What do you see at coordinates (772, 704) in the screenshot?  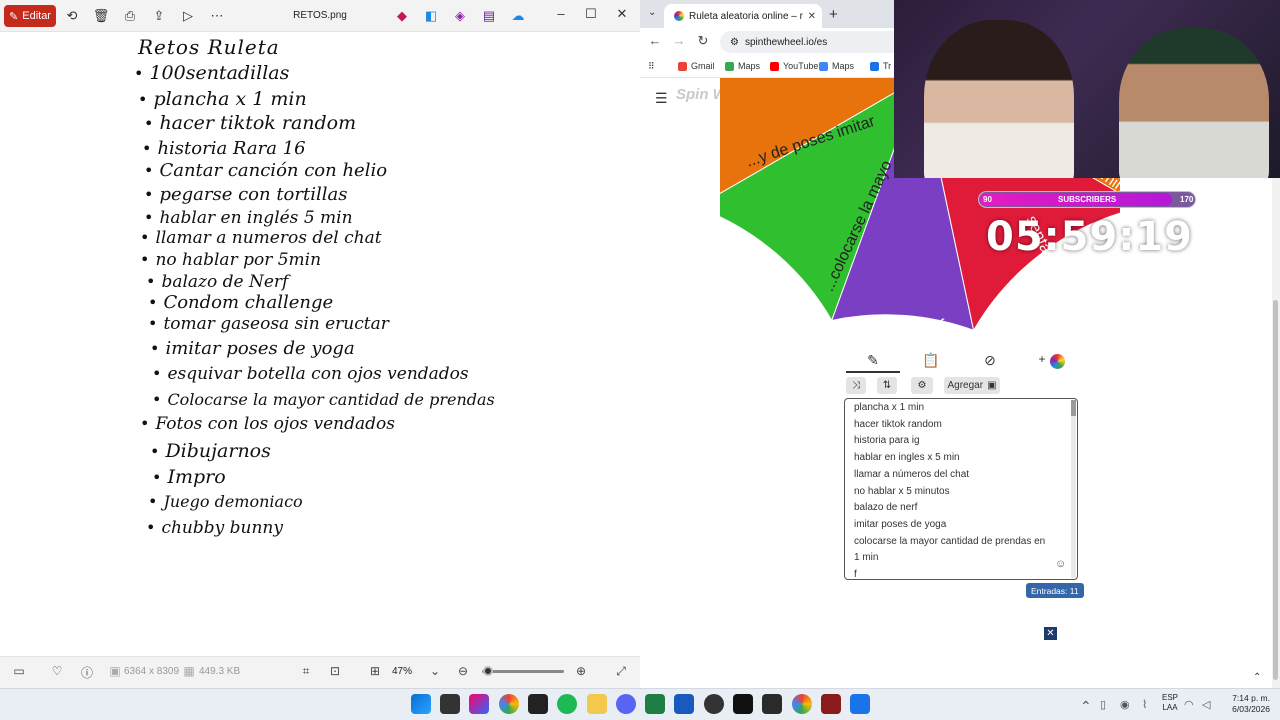 I see `epic-games-2-icon` at bounding box center [772, 704].